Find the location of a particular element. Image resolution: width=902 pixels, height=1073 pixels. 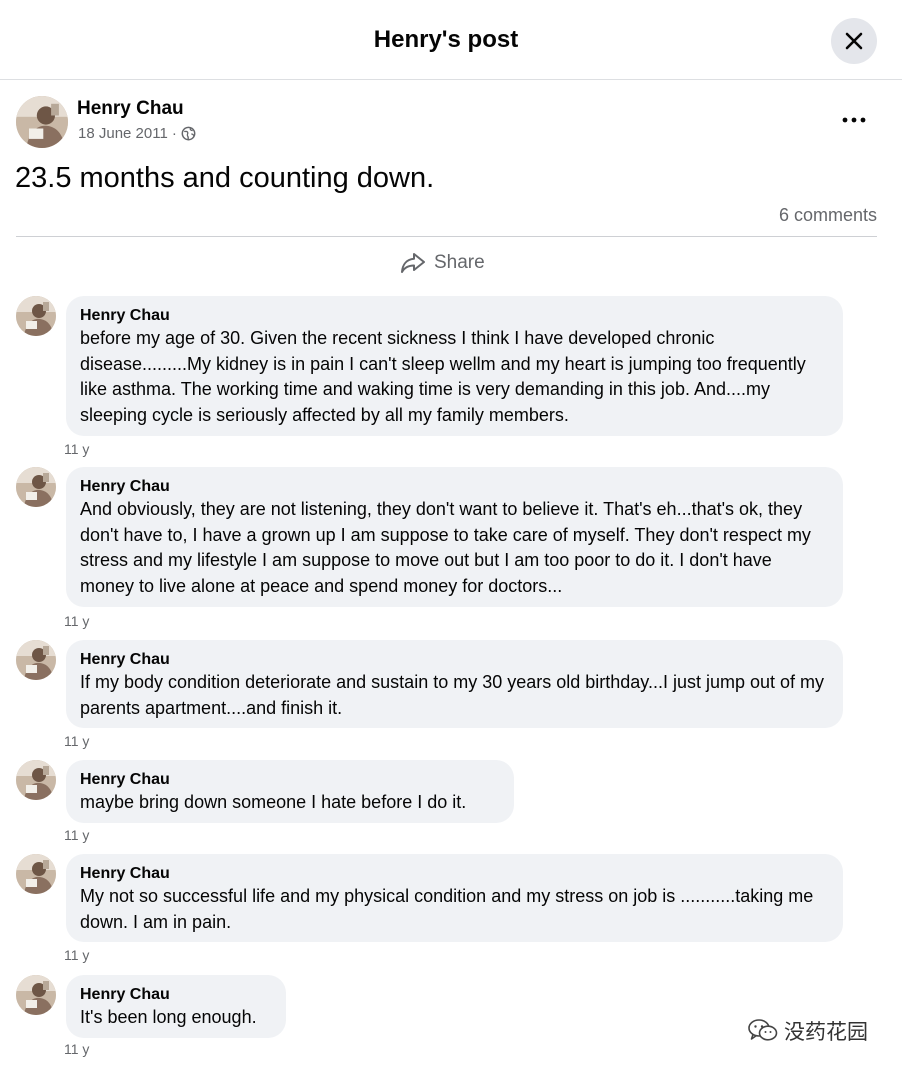

comments-count-link: 6 comments is located at coordinates (828, 215).